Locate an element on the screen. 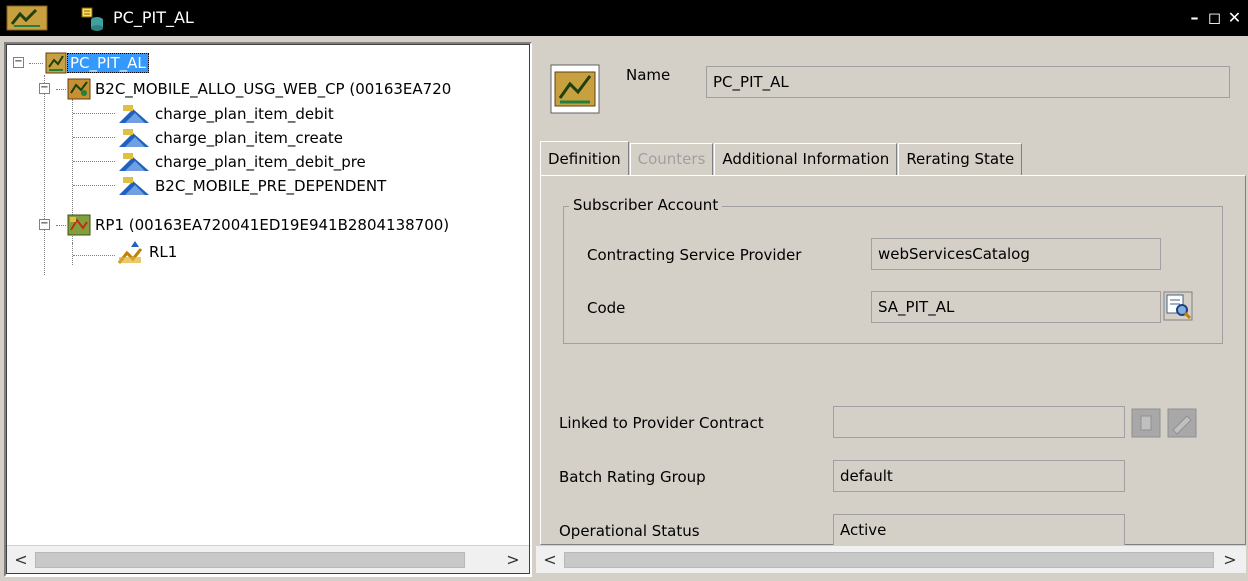  tab-counters: Counters is located at coordinates (671, 159).